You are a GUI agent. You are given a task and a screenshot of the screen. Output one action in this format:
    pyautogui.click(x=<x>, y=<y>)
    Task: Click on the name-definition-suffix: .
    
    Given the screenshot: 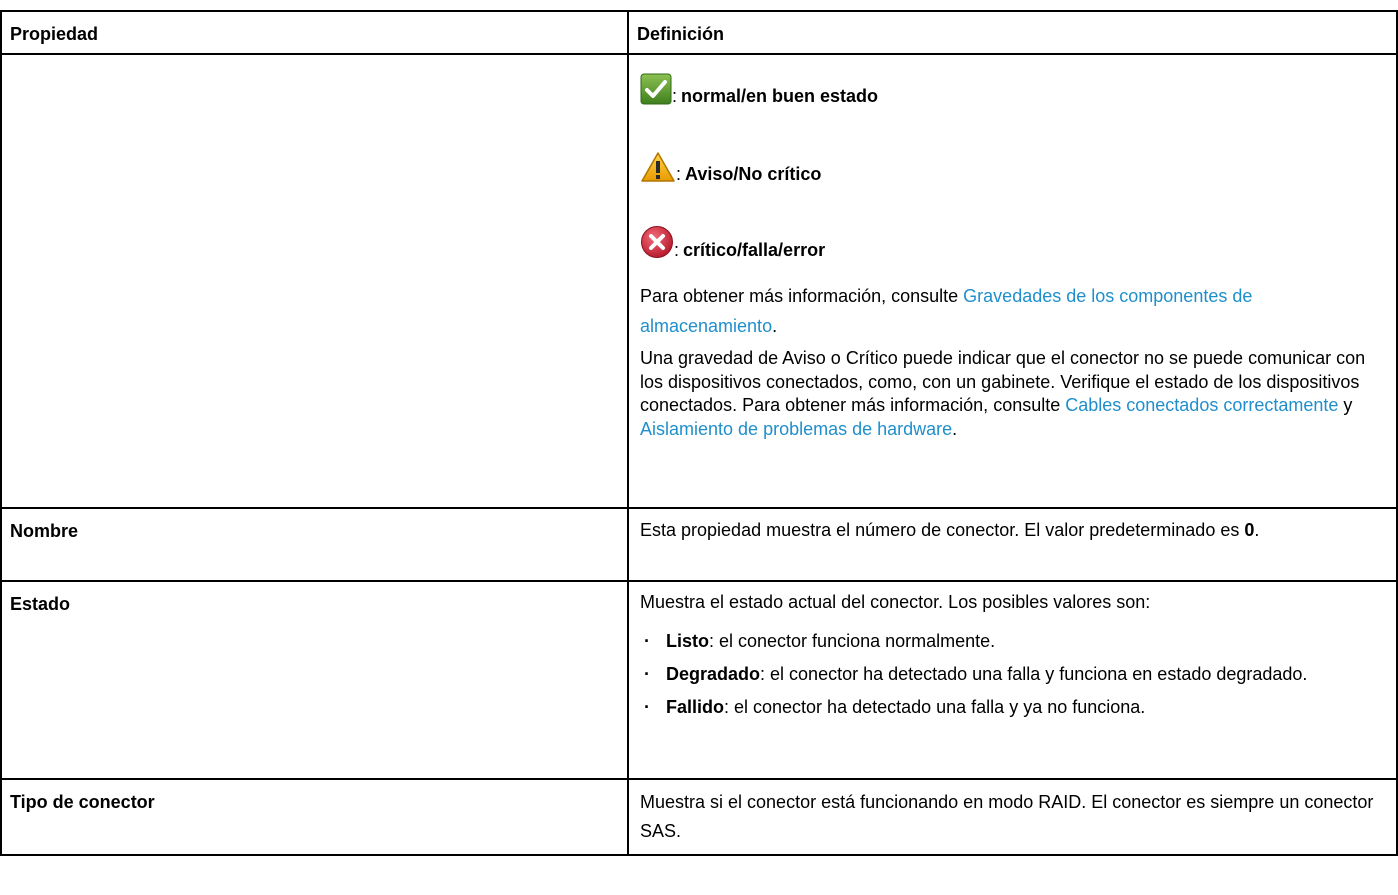 What is the action you would take?
    pyautogui.click(x=1257, y=530)
    